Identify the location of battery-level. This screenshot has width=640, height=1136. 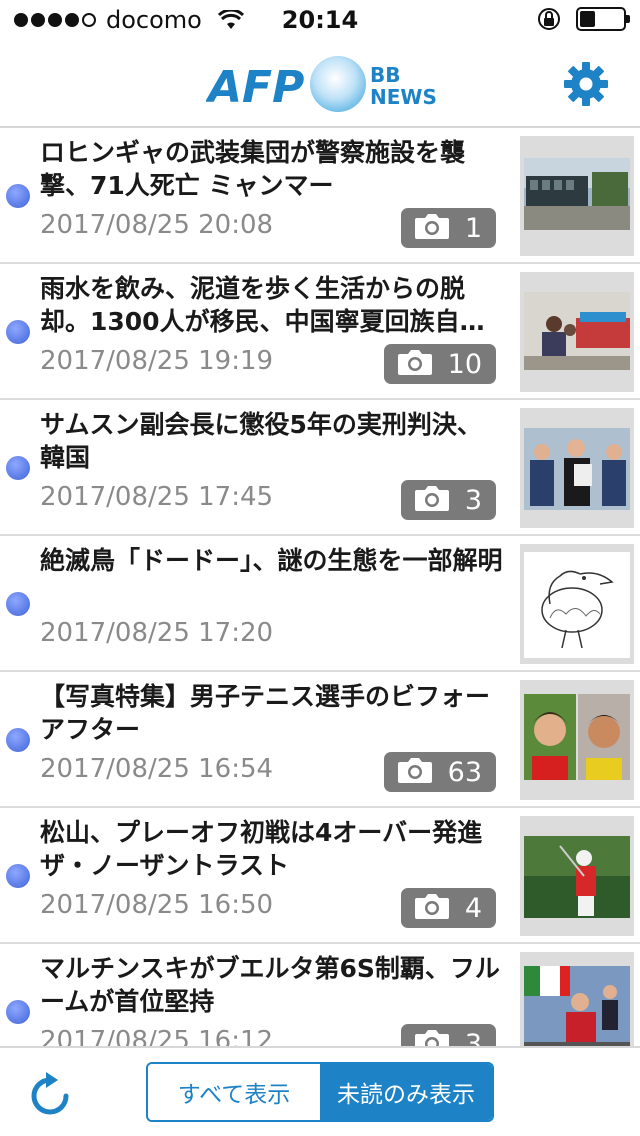
(587, 19).